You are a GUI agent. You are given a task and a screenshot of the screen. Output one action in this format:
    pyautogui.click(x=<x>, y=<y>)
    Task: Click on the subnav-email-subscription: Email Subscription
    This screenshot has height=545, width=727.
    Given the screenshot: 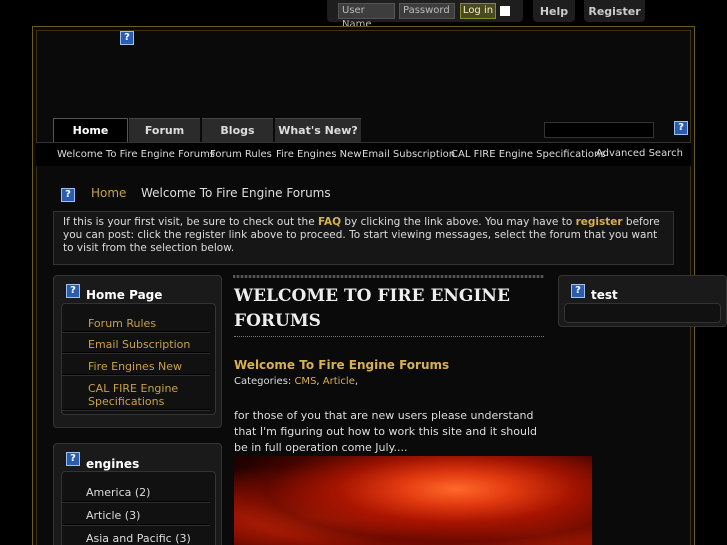 What is the action you would take?
    pyautogui.click(x=408, y=154)
    